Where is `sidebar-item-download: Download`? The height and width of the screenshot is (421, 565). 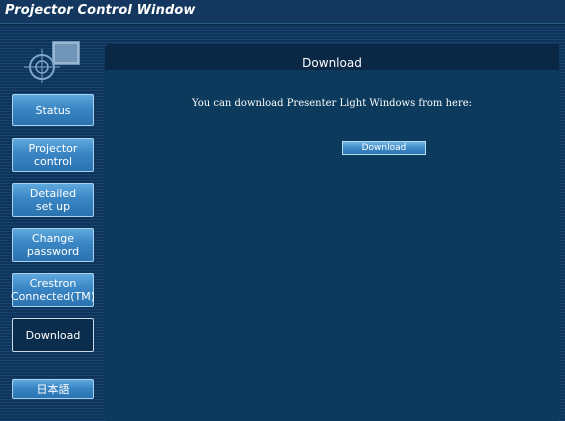
sidebar-item-download: Download is located at coordinates (53, 335).